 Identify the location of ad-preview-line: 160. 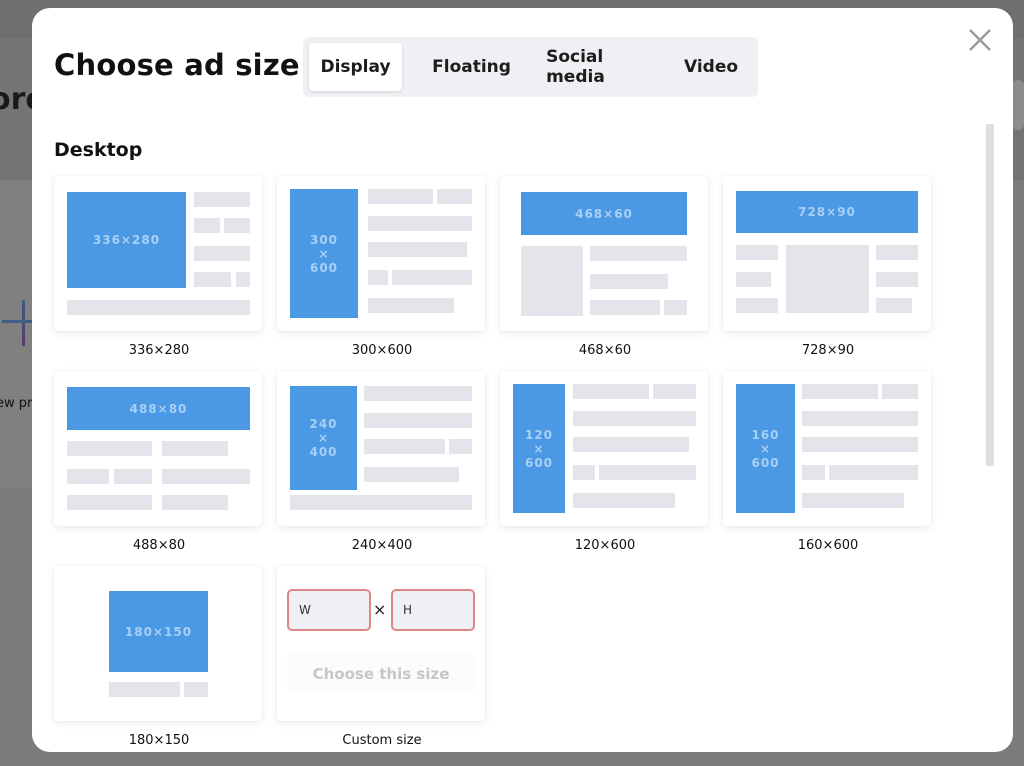
(765, 434).